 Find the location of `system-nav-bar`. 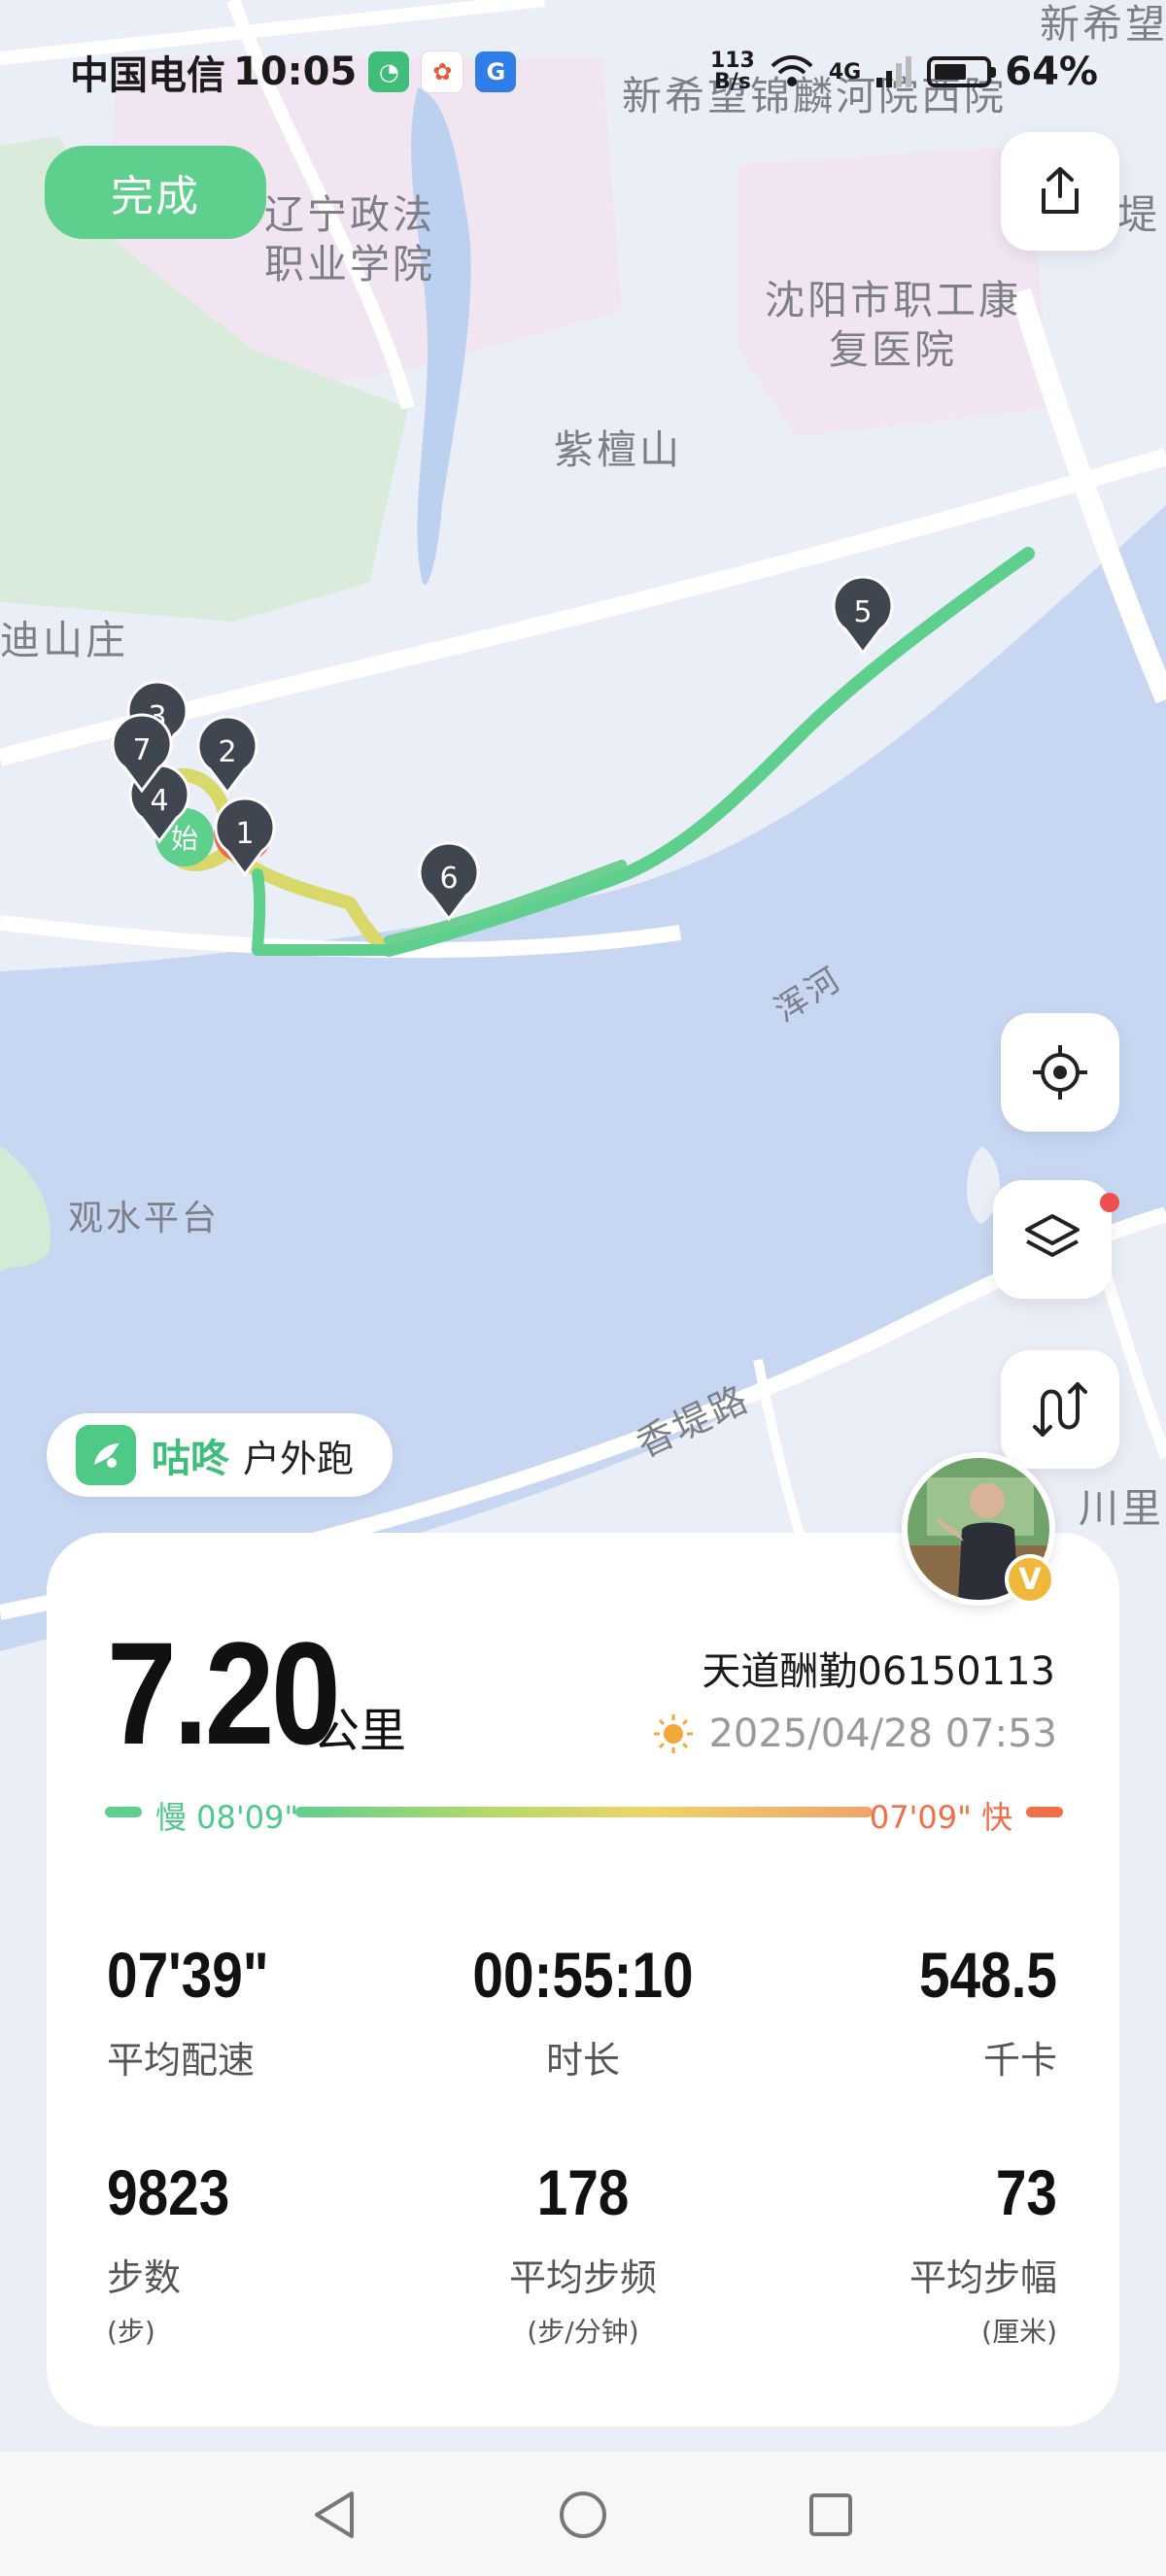

system-nav-bar is located at coordinates (583, 2514).